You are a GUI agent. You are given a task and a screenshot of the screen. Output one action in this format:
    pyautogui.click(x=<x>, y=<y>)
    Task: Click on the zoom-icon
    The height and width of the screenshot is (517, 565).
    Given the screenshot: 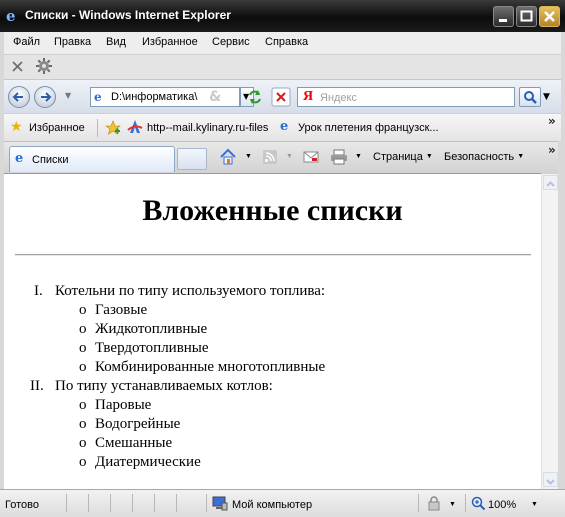 What is the action you would take?
    pyautogui.click(x=478, y=503)
    